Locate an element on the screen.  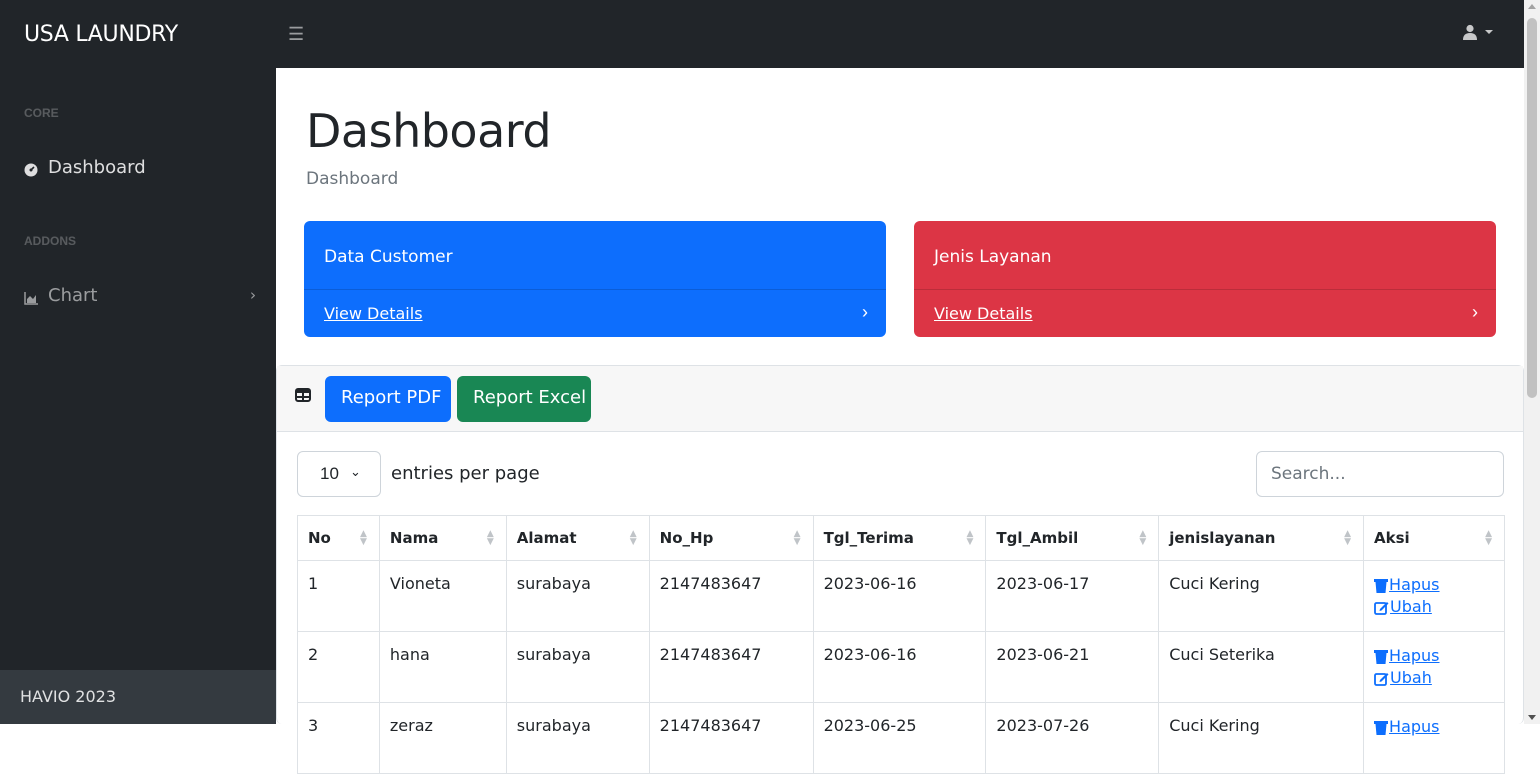
sidebar-toggle-button: ☰ is located at coordinates (296, 34).